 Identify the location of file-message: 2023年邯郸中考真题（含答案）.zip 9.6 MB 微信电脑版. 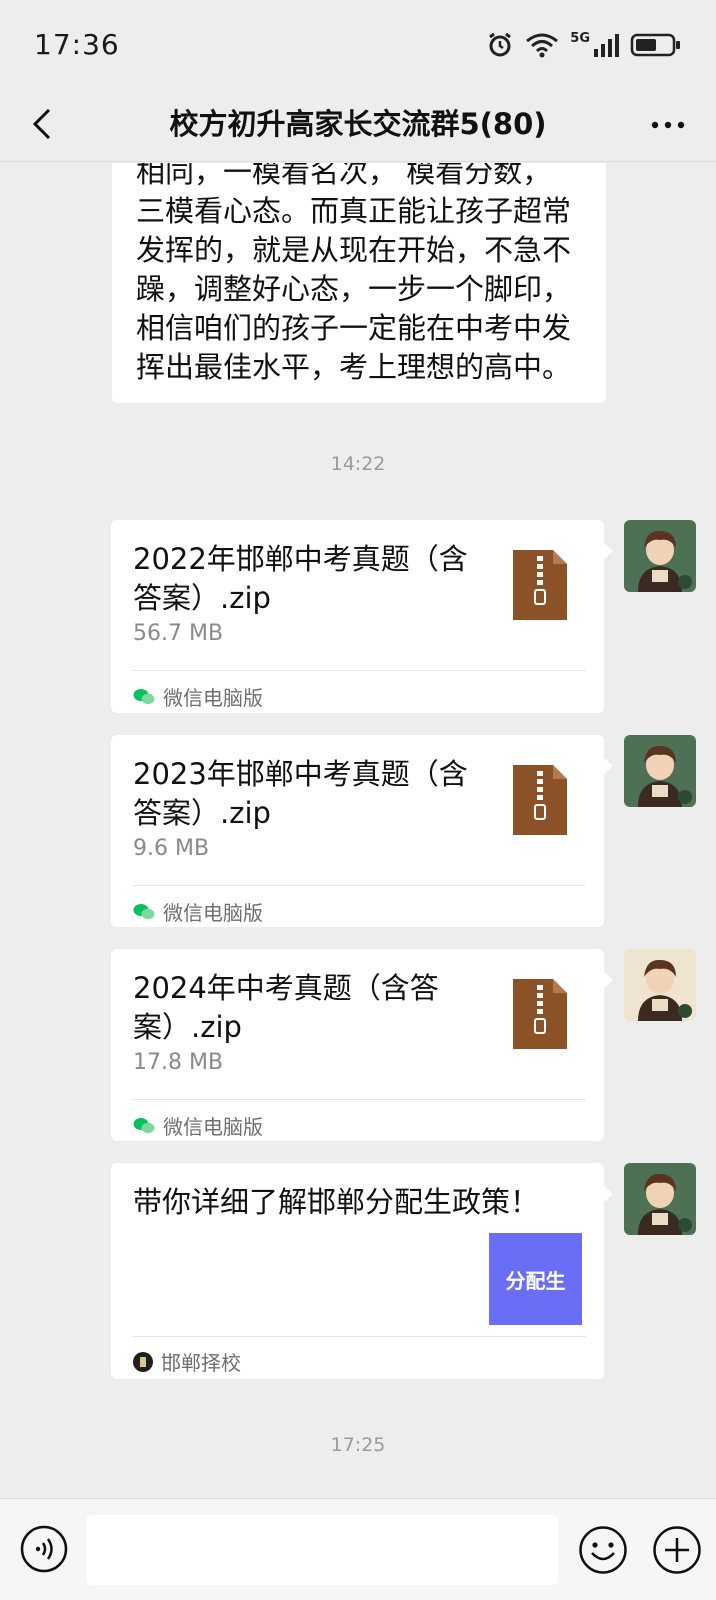
(362, 831).